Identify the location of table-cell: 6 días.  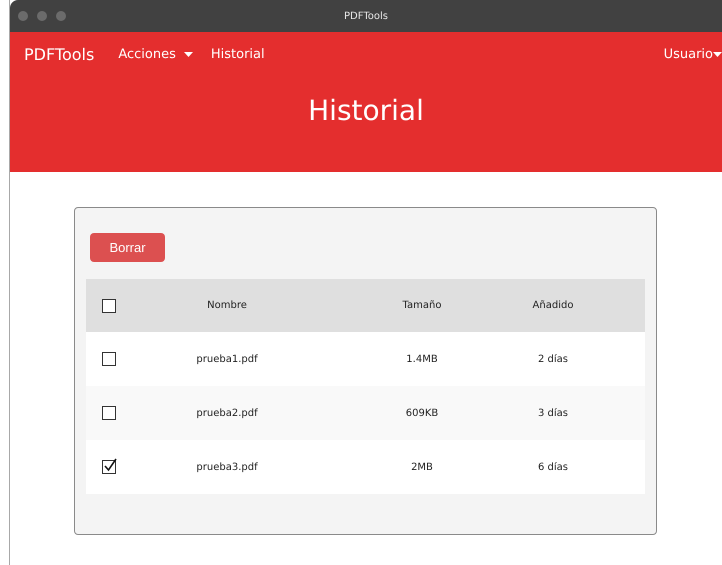
(553, 467).